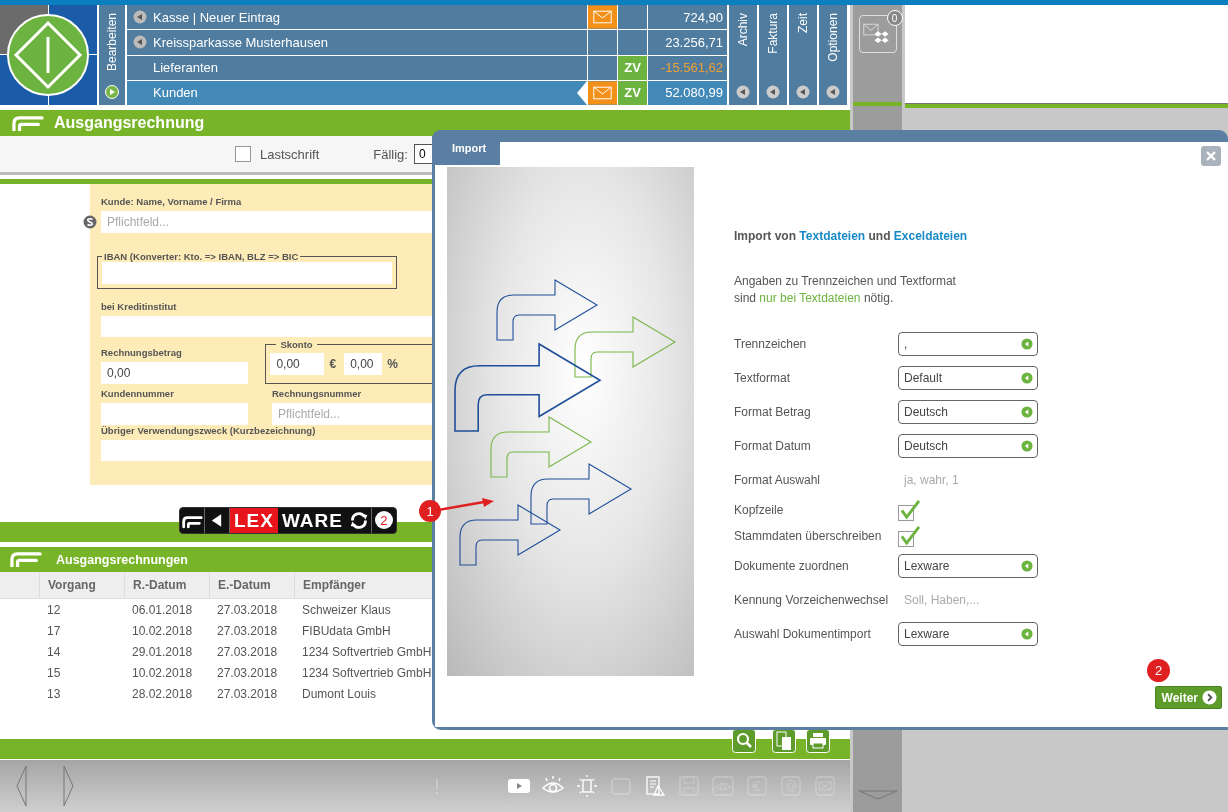 The height and width of the screenshot is (812, 1228). What do you see at coordinates (812, 600) in the screenshot?
I see `setting-label: Kennung Vorzeichenwechsel` at bounding box center [812, 600].